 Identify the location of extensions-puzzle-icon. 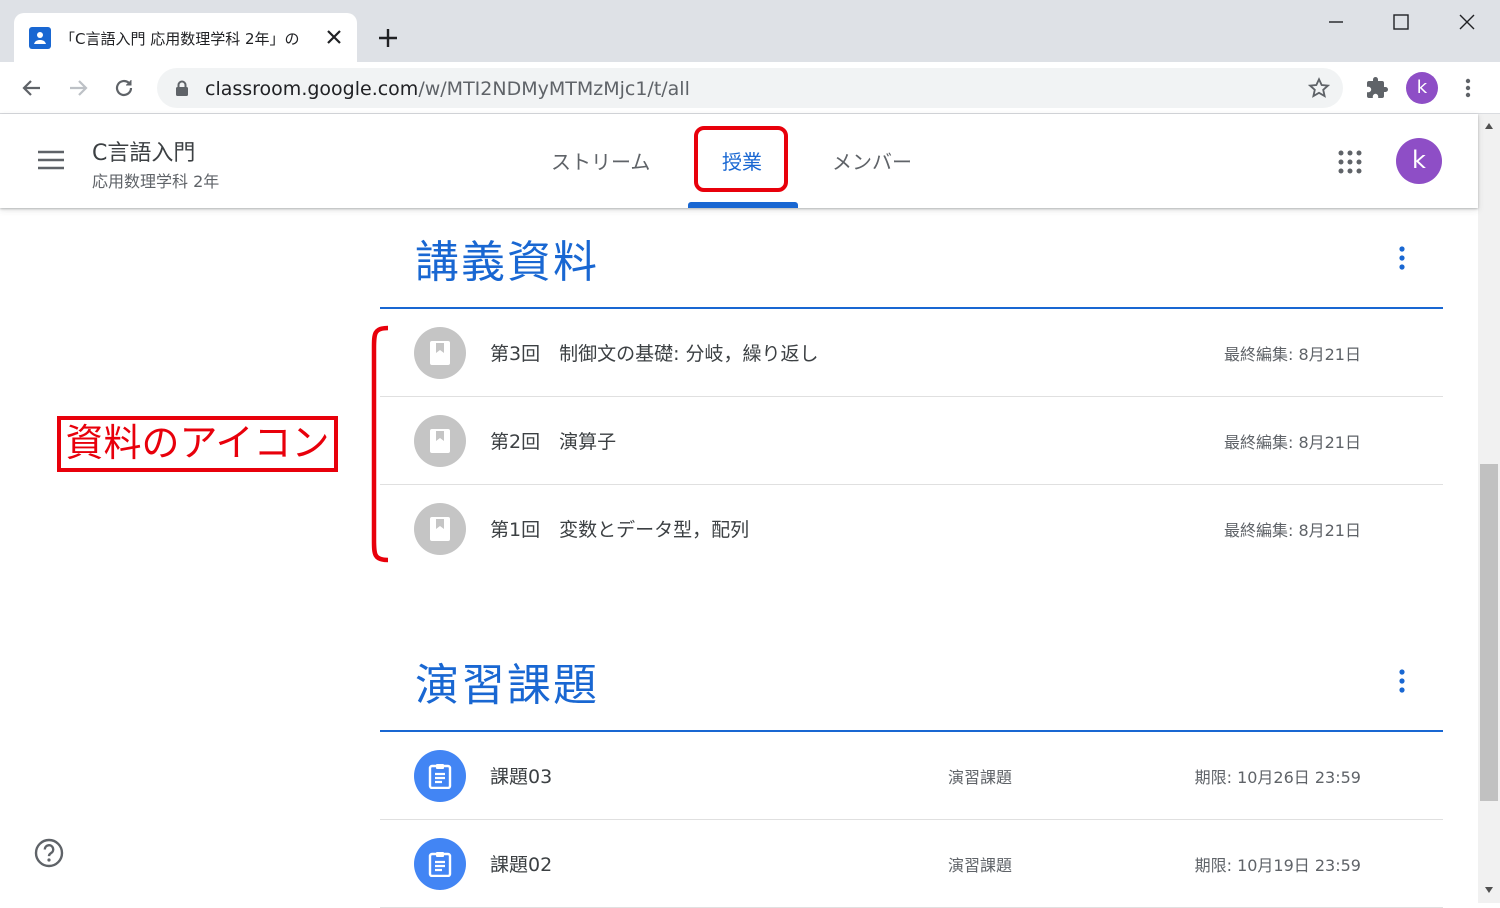
(1377, 88).